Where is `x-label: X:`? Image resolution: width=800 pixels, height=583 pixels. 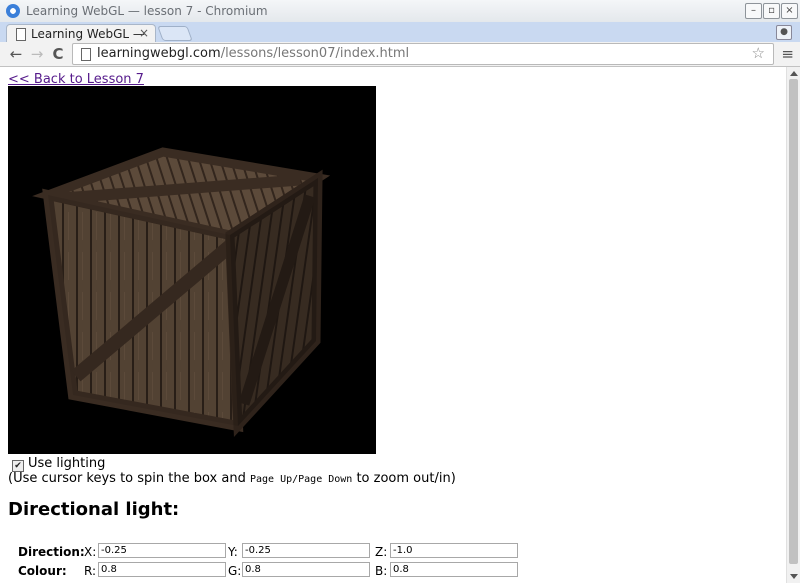 x-label: X: is located at coordinates (90, 552).